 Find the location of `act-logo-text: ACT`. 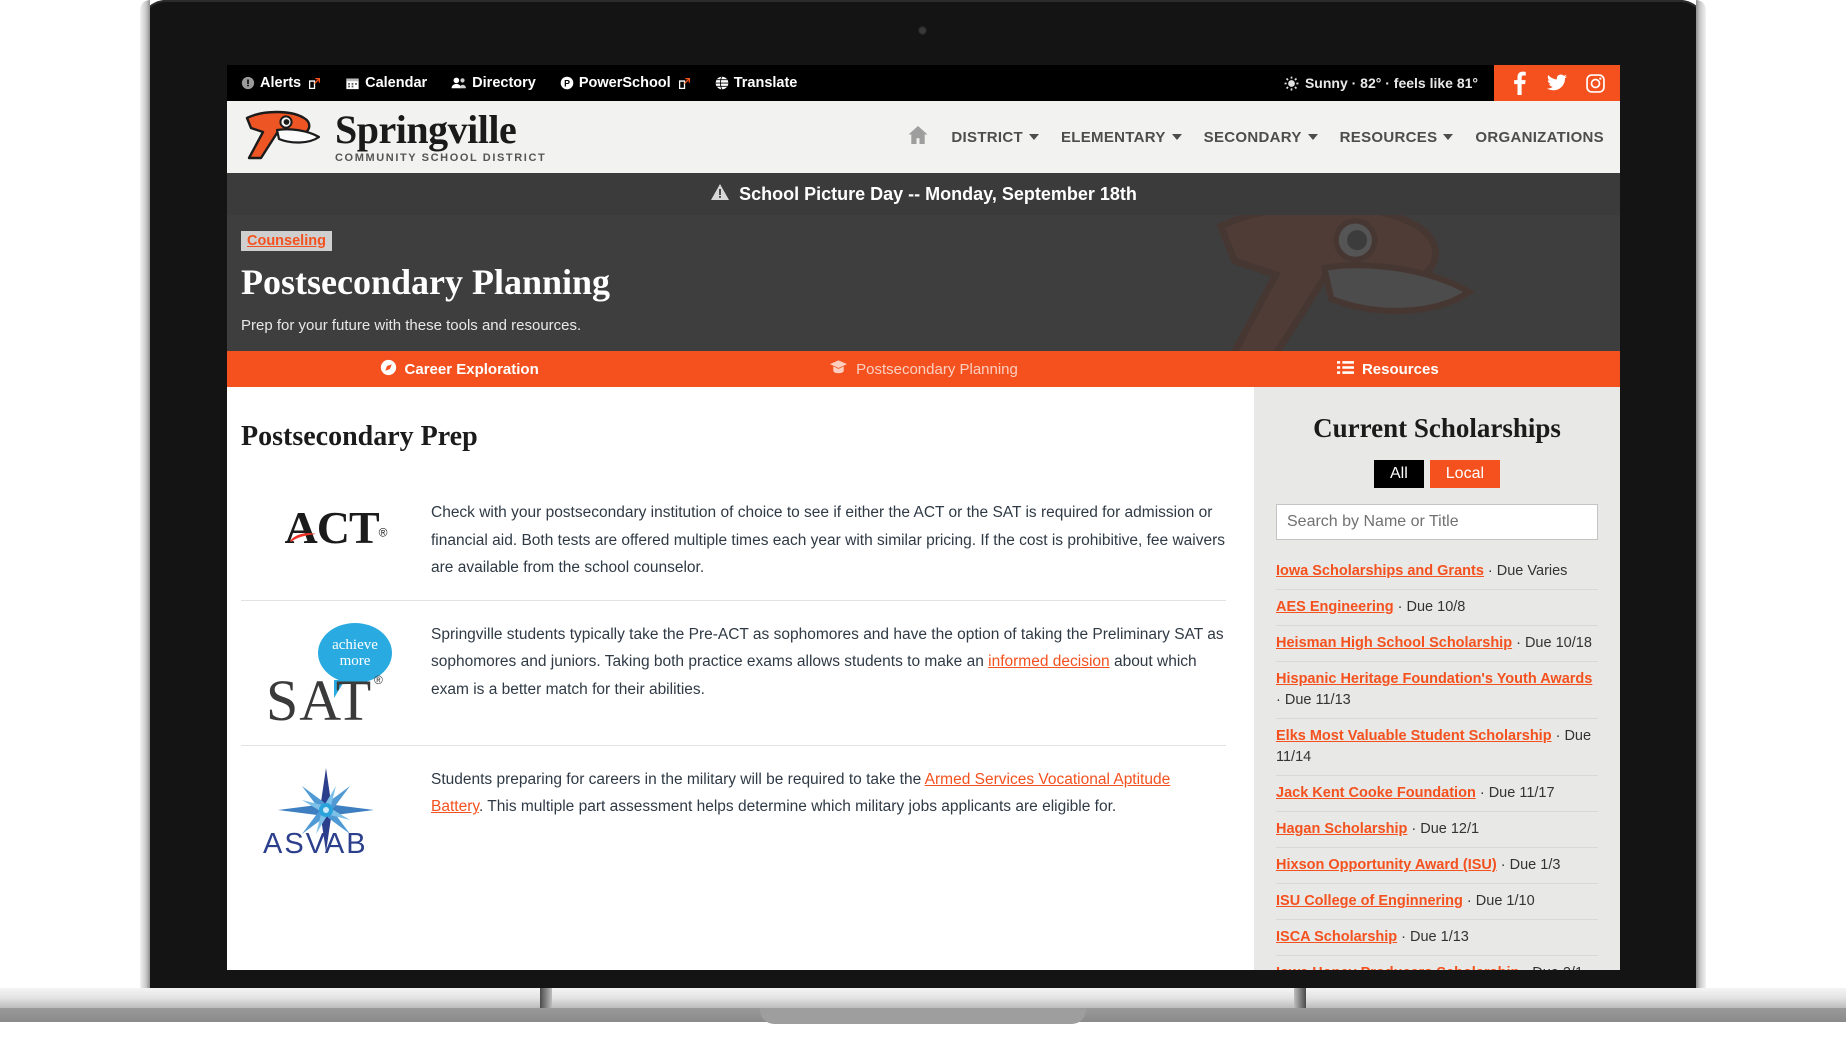

act-logo-text: ACT is located at coordinates (332, 527).